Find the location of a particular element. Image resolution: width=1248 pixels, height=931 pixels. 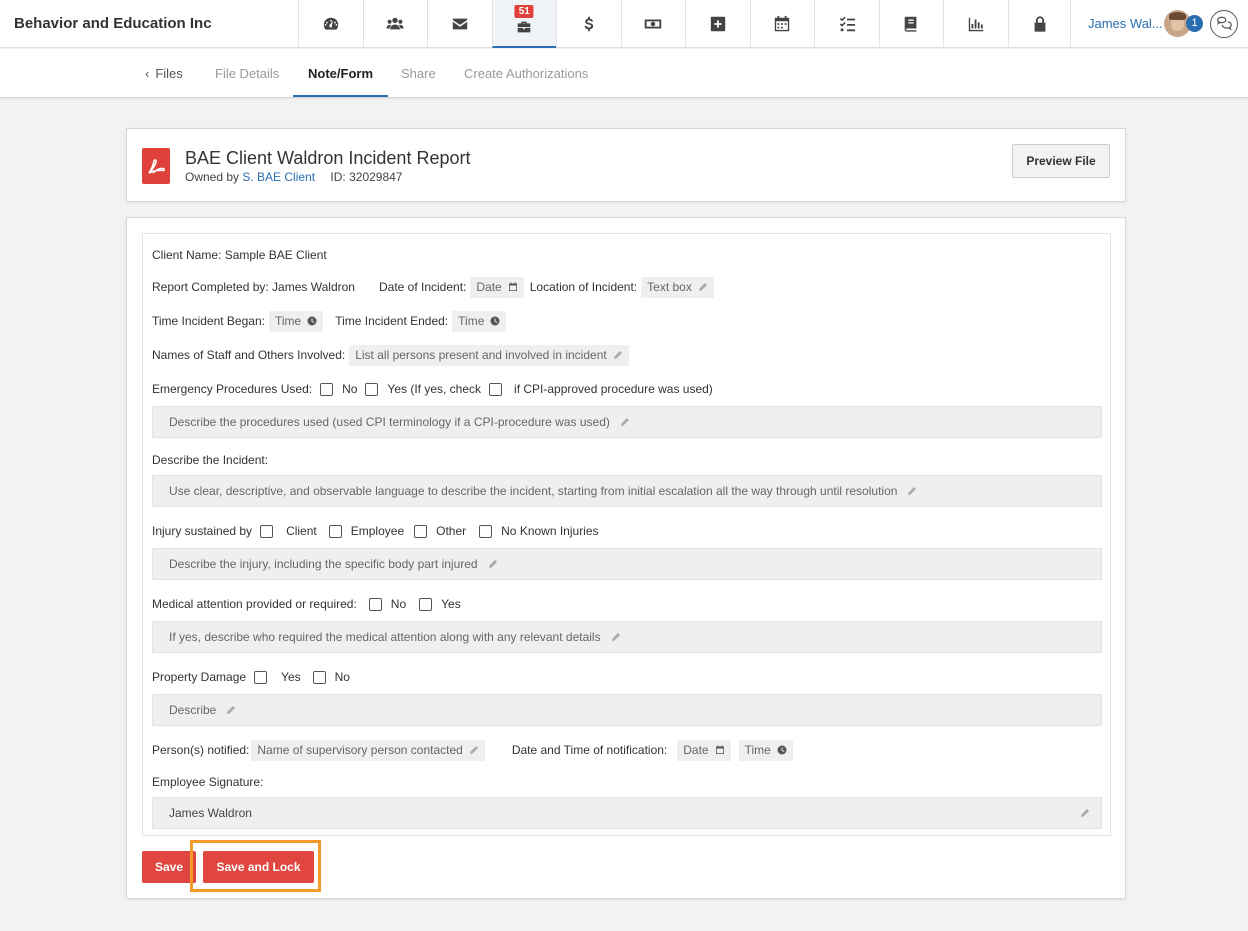

medical-yes-checkbox is located at coordinates (426, 604).